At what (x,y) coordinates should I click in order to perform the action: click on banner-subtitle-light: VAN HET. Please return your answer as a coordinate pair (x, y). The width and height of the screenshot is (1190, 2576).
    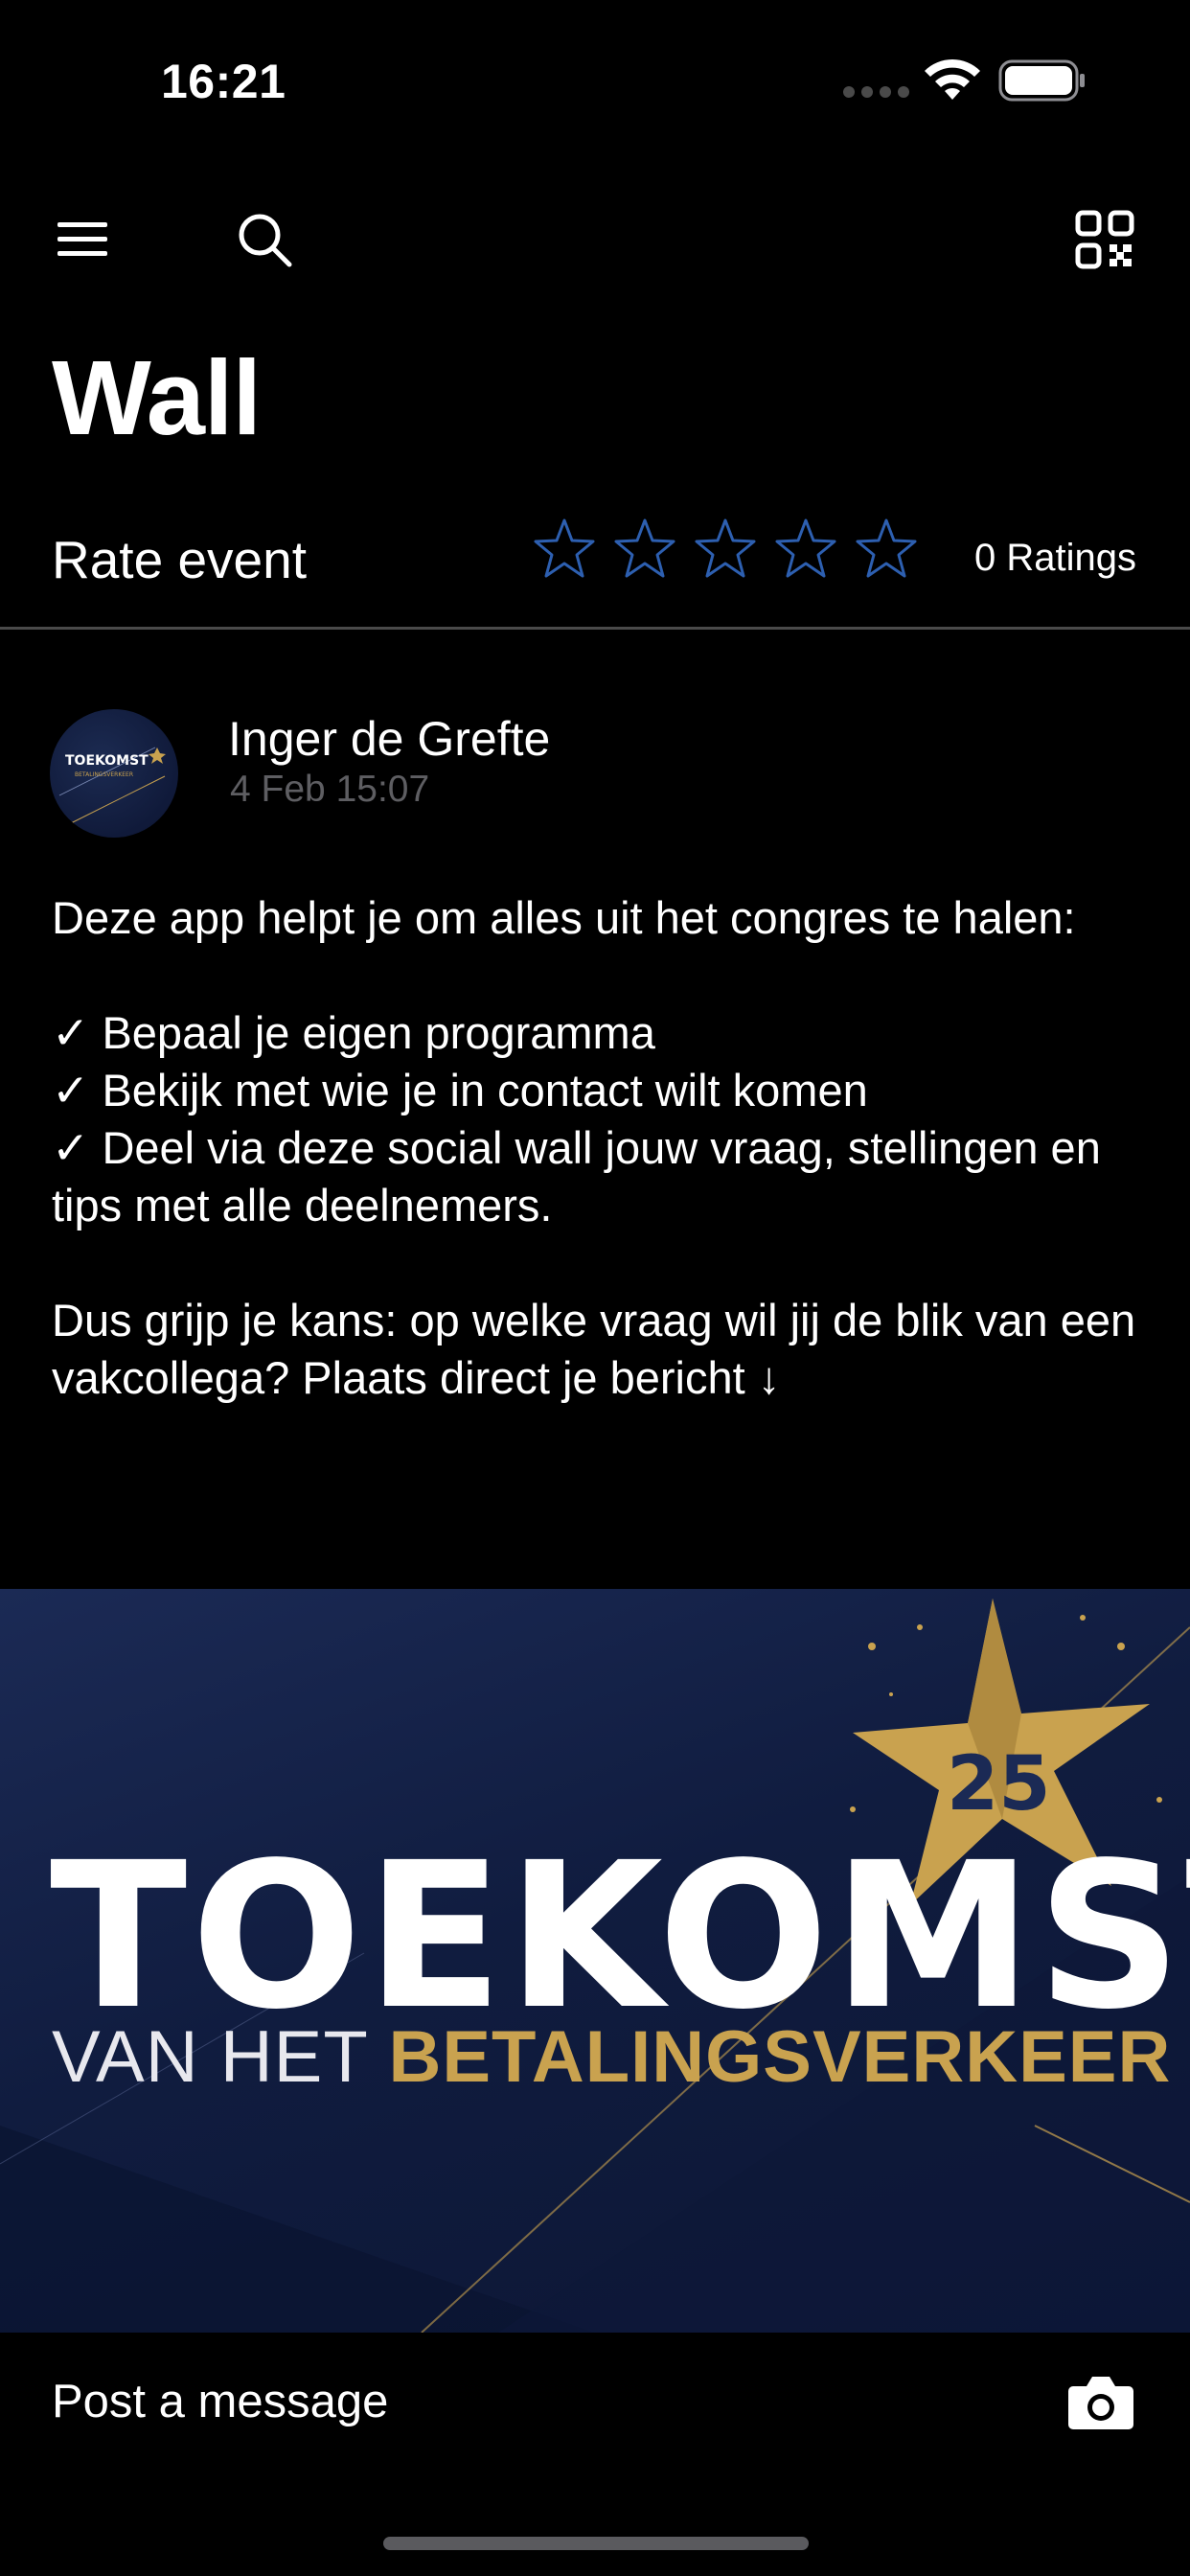
    Looking at the image, I should click on (221, 2057).